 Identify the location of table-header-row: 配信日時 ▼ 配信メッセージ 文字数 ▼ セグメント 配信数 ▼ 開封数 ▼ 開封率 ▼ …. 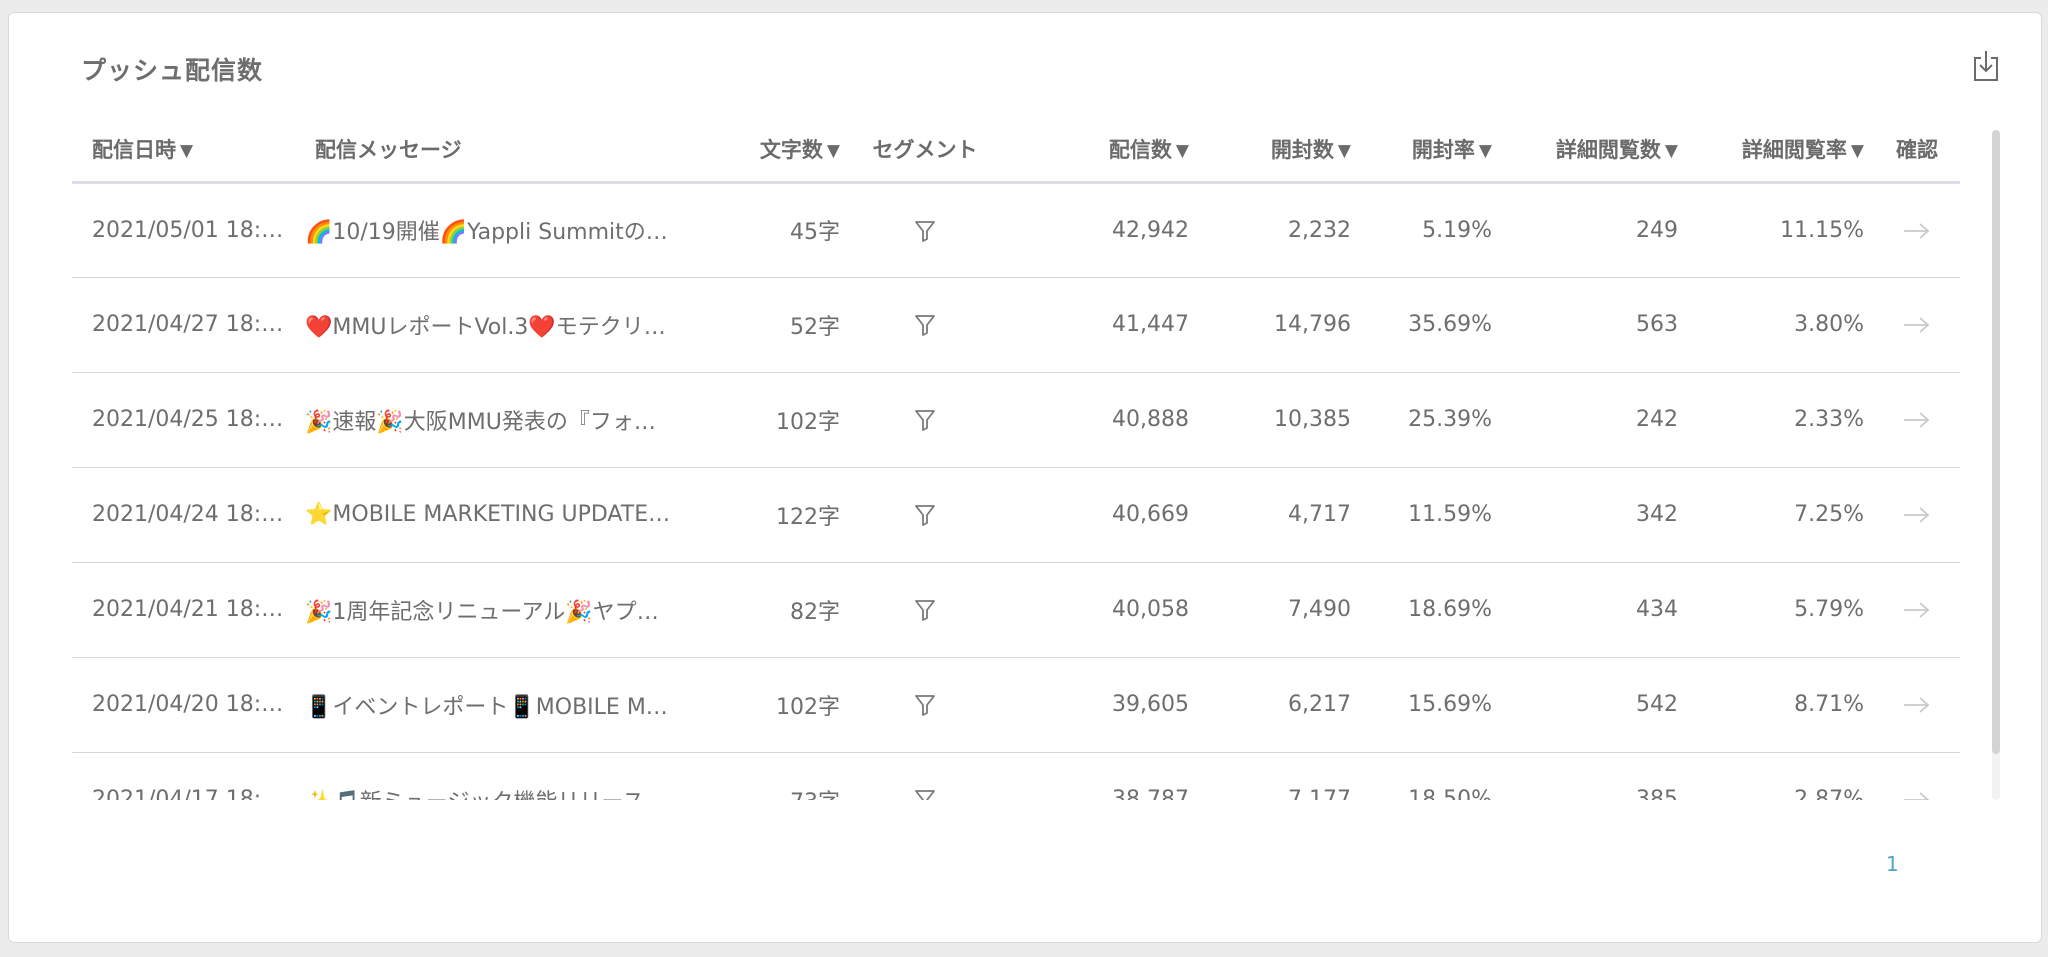
(1016, 151).